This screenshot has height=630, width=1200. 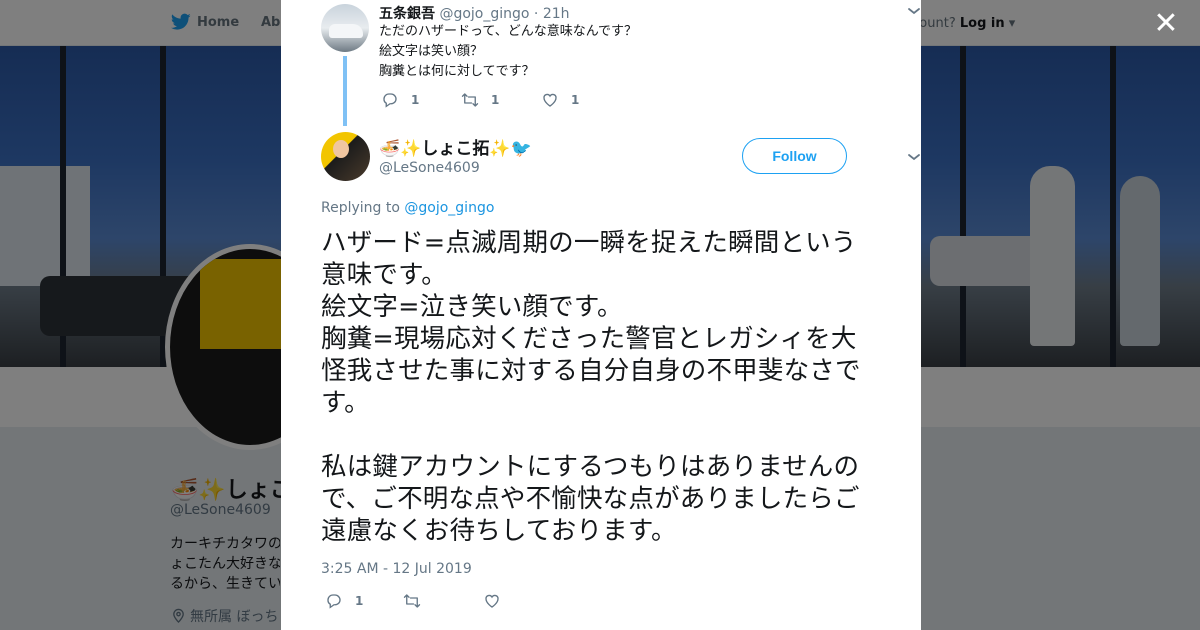 I want to click on replying-prefix: Replying to, so click(x=363, y=208).